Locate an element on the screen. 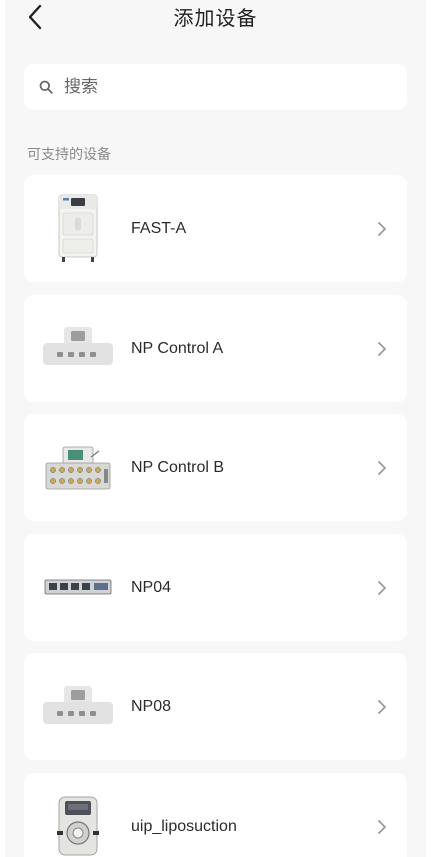 This screenshot has width=431, height=857. page-title: 添加设备 is located at coordinates (215, 18).